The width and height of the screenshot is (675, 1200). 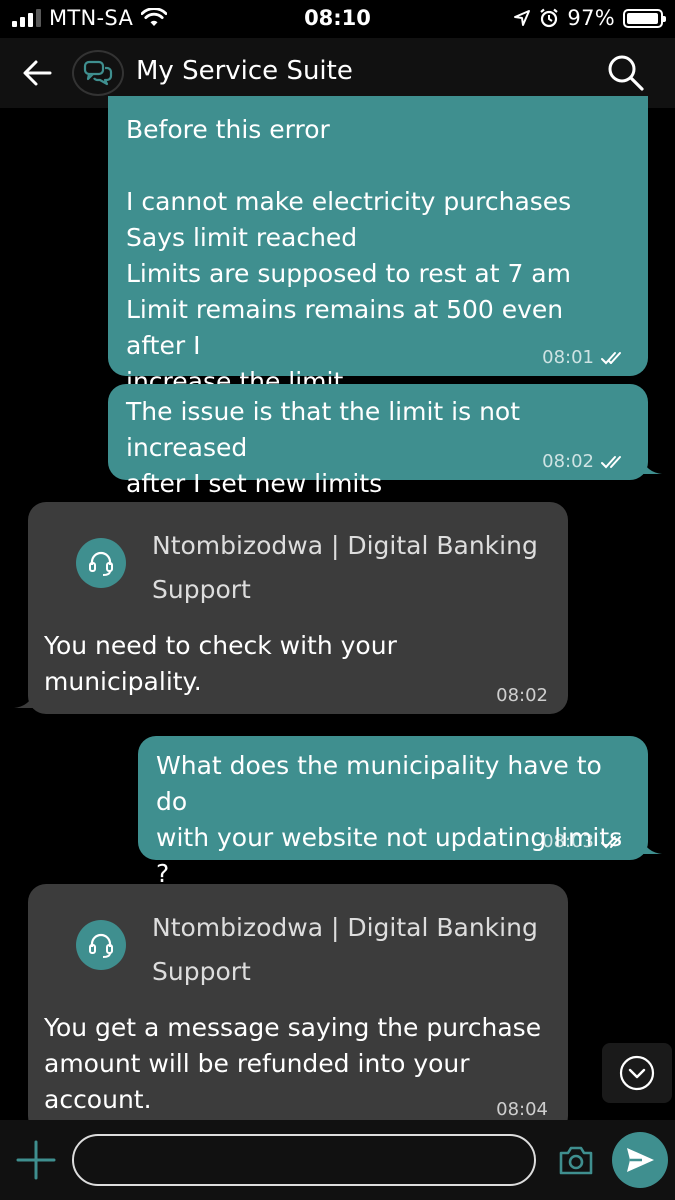 What do you see at coordinates (568, 357) in the screenshot?
I see `message-time: 08:01` at bounding box center [568, 357].